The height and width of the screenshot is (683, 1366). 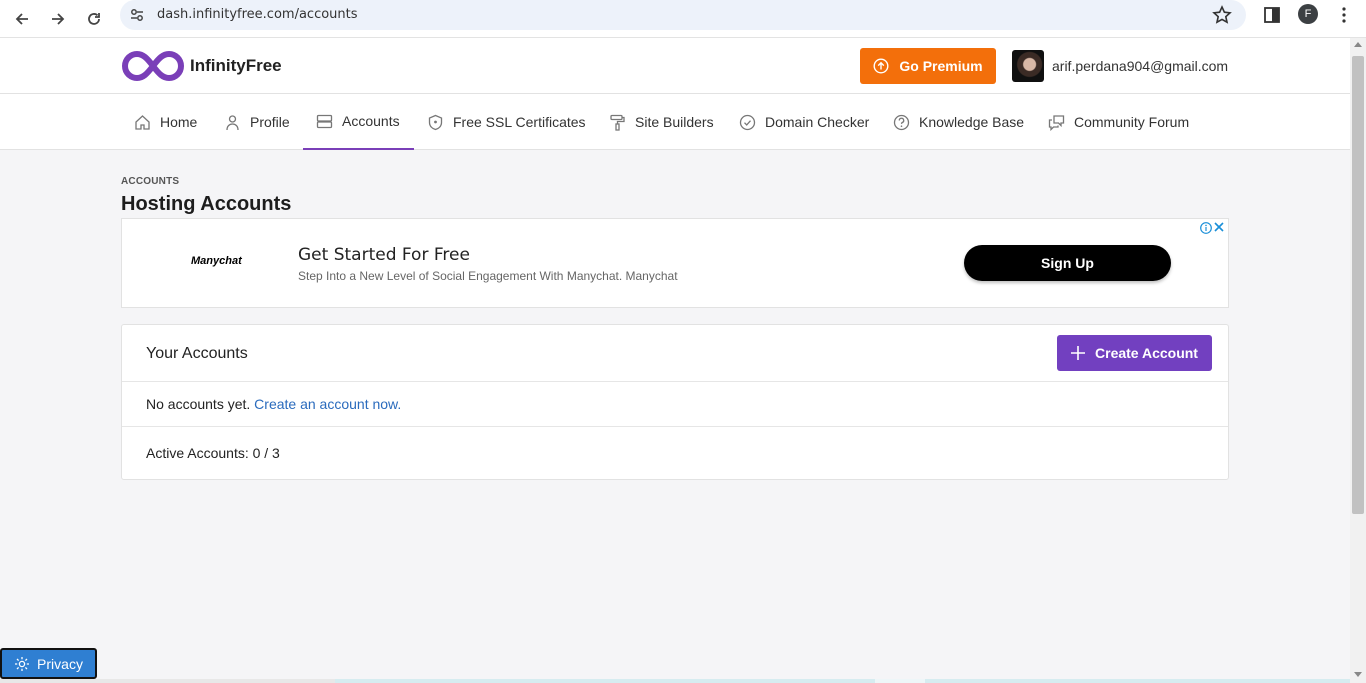 I want to click on browser-toolbar: dash.infinityfree.com/accounts F, so click(x=683, y=19).